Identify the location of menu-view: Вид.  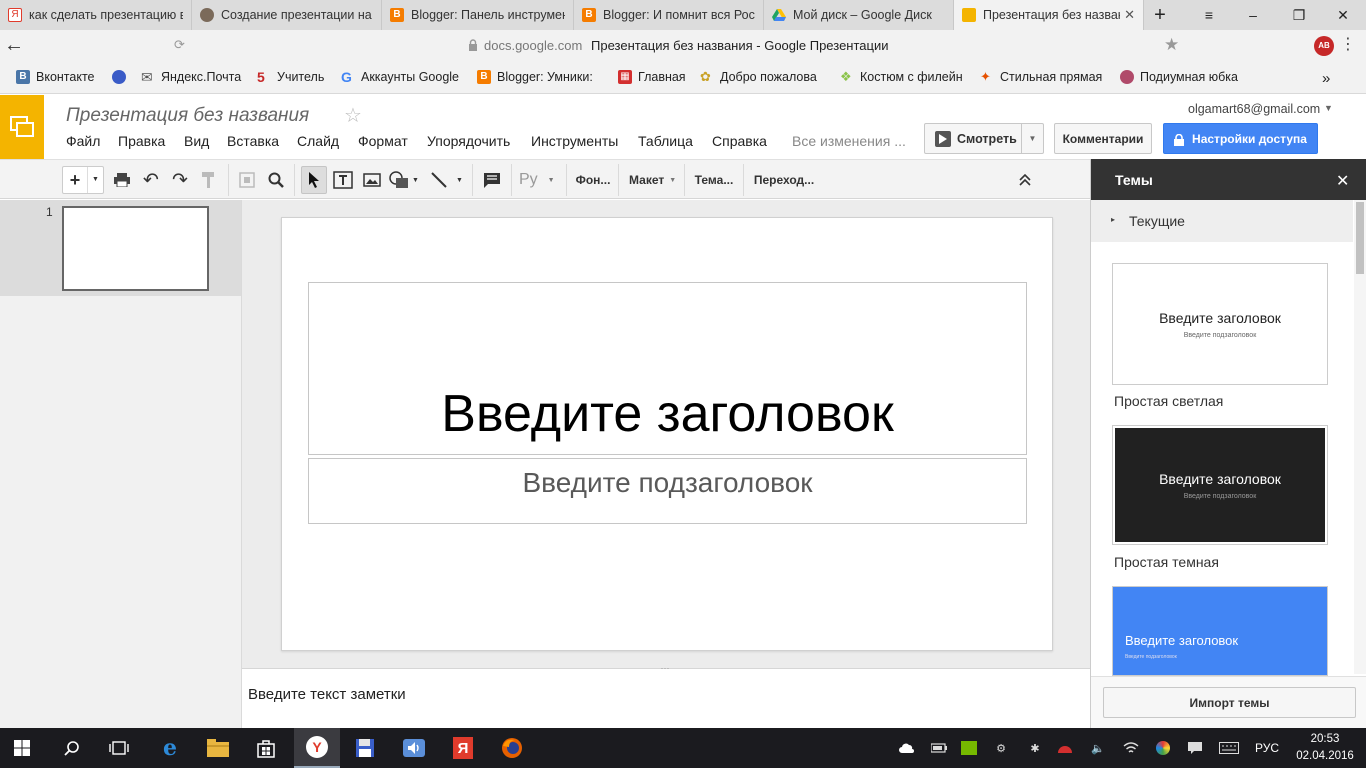
(196, 141).